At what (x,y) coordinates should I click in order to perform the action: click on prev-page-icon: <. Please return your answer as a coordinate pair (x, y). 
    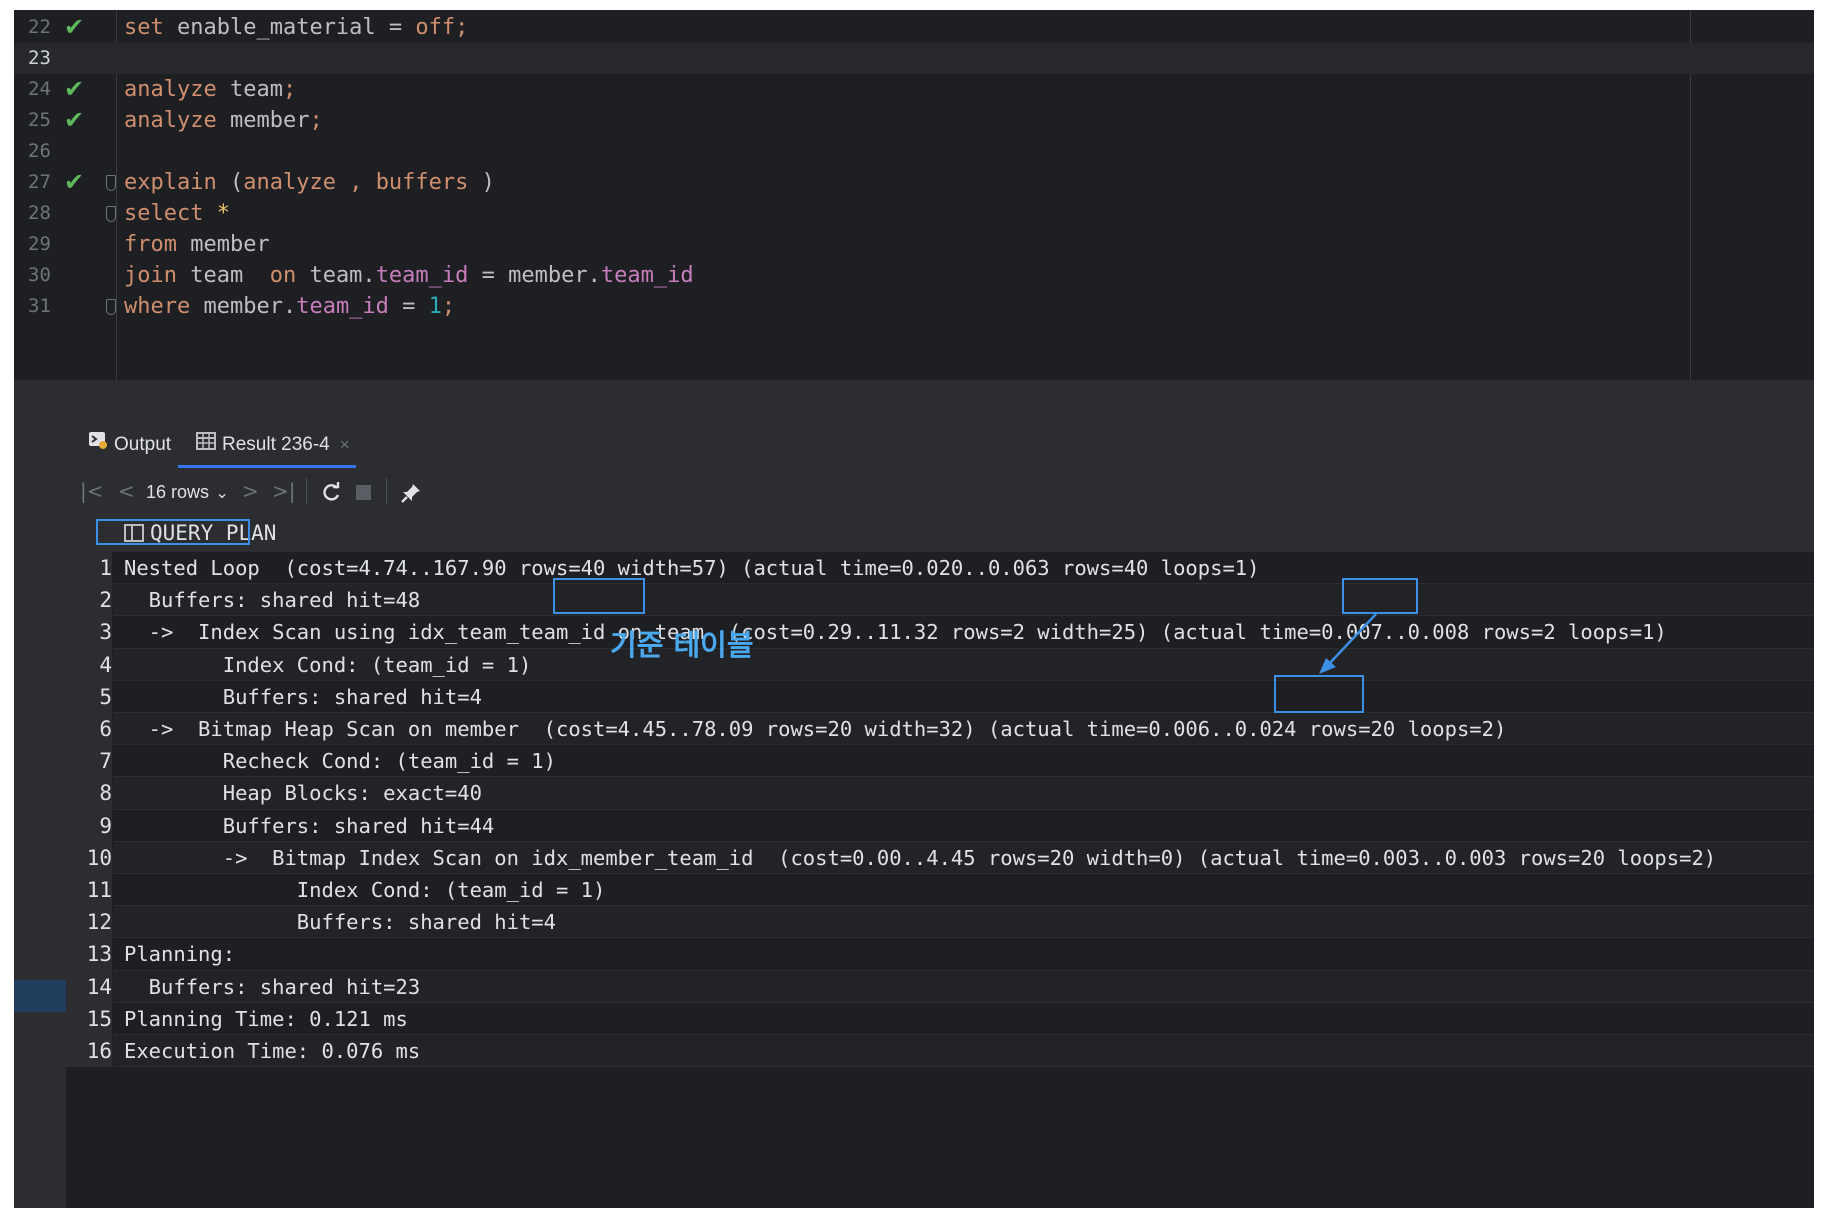
    Looking at the image, I should click on (126, 491).